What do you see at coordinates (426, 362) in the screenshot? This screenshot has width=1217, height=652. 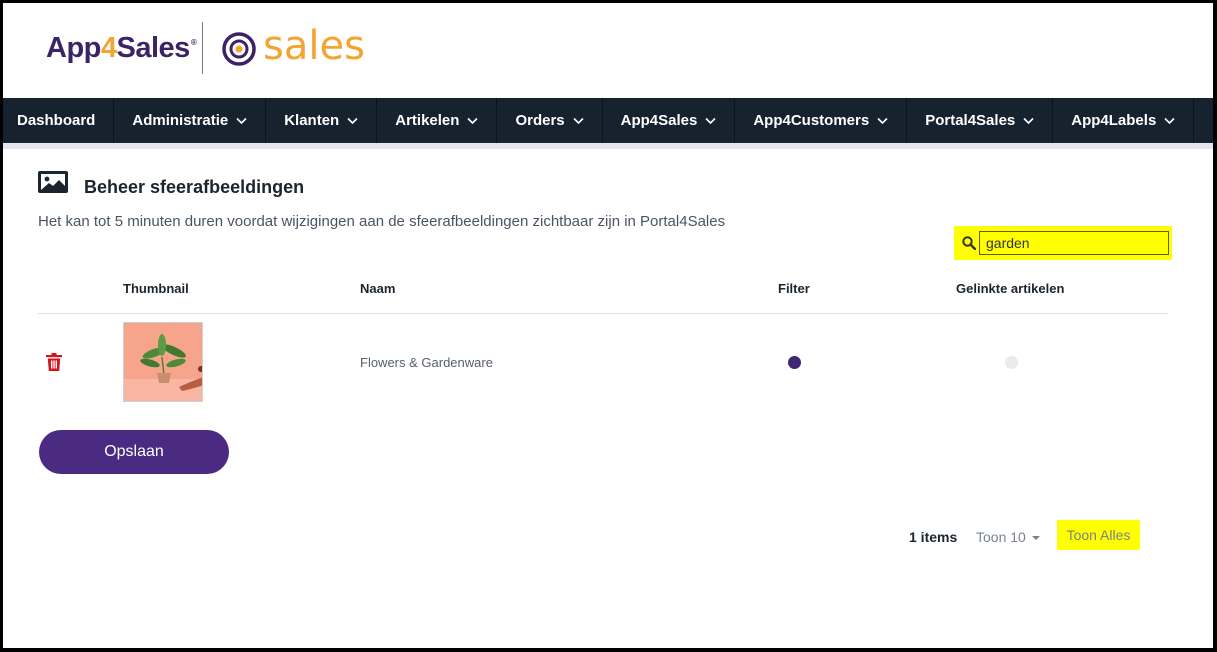 I see `row-name: Flowers & Gardenware` at bounding box center [426, 362].